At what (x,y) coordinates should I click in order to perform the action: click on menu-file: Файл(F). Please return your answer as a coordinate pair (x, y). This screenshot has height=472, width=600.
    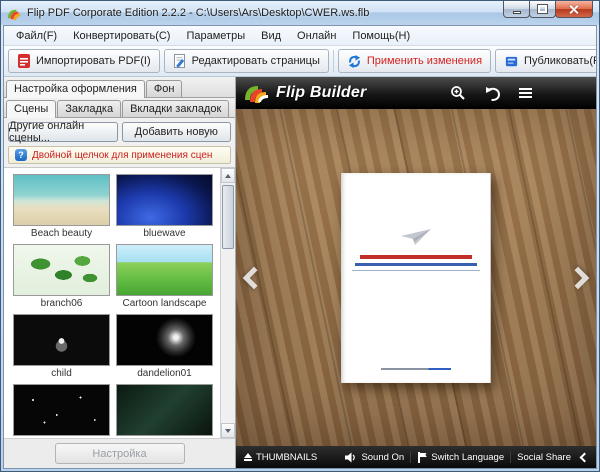
    Looking at the image, I should click on (36, 36).